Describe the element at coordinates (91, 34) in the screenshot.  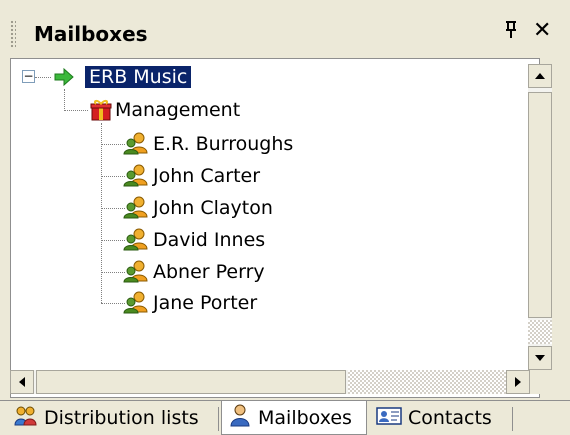
I see `panel-title: Mailboxes` at that location.